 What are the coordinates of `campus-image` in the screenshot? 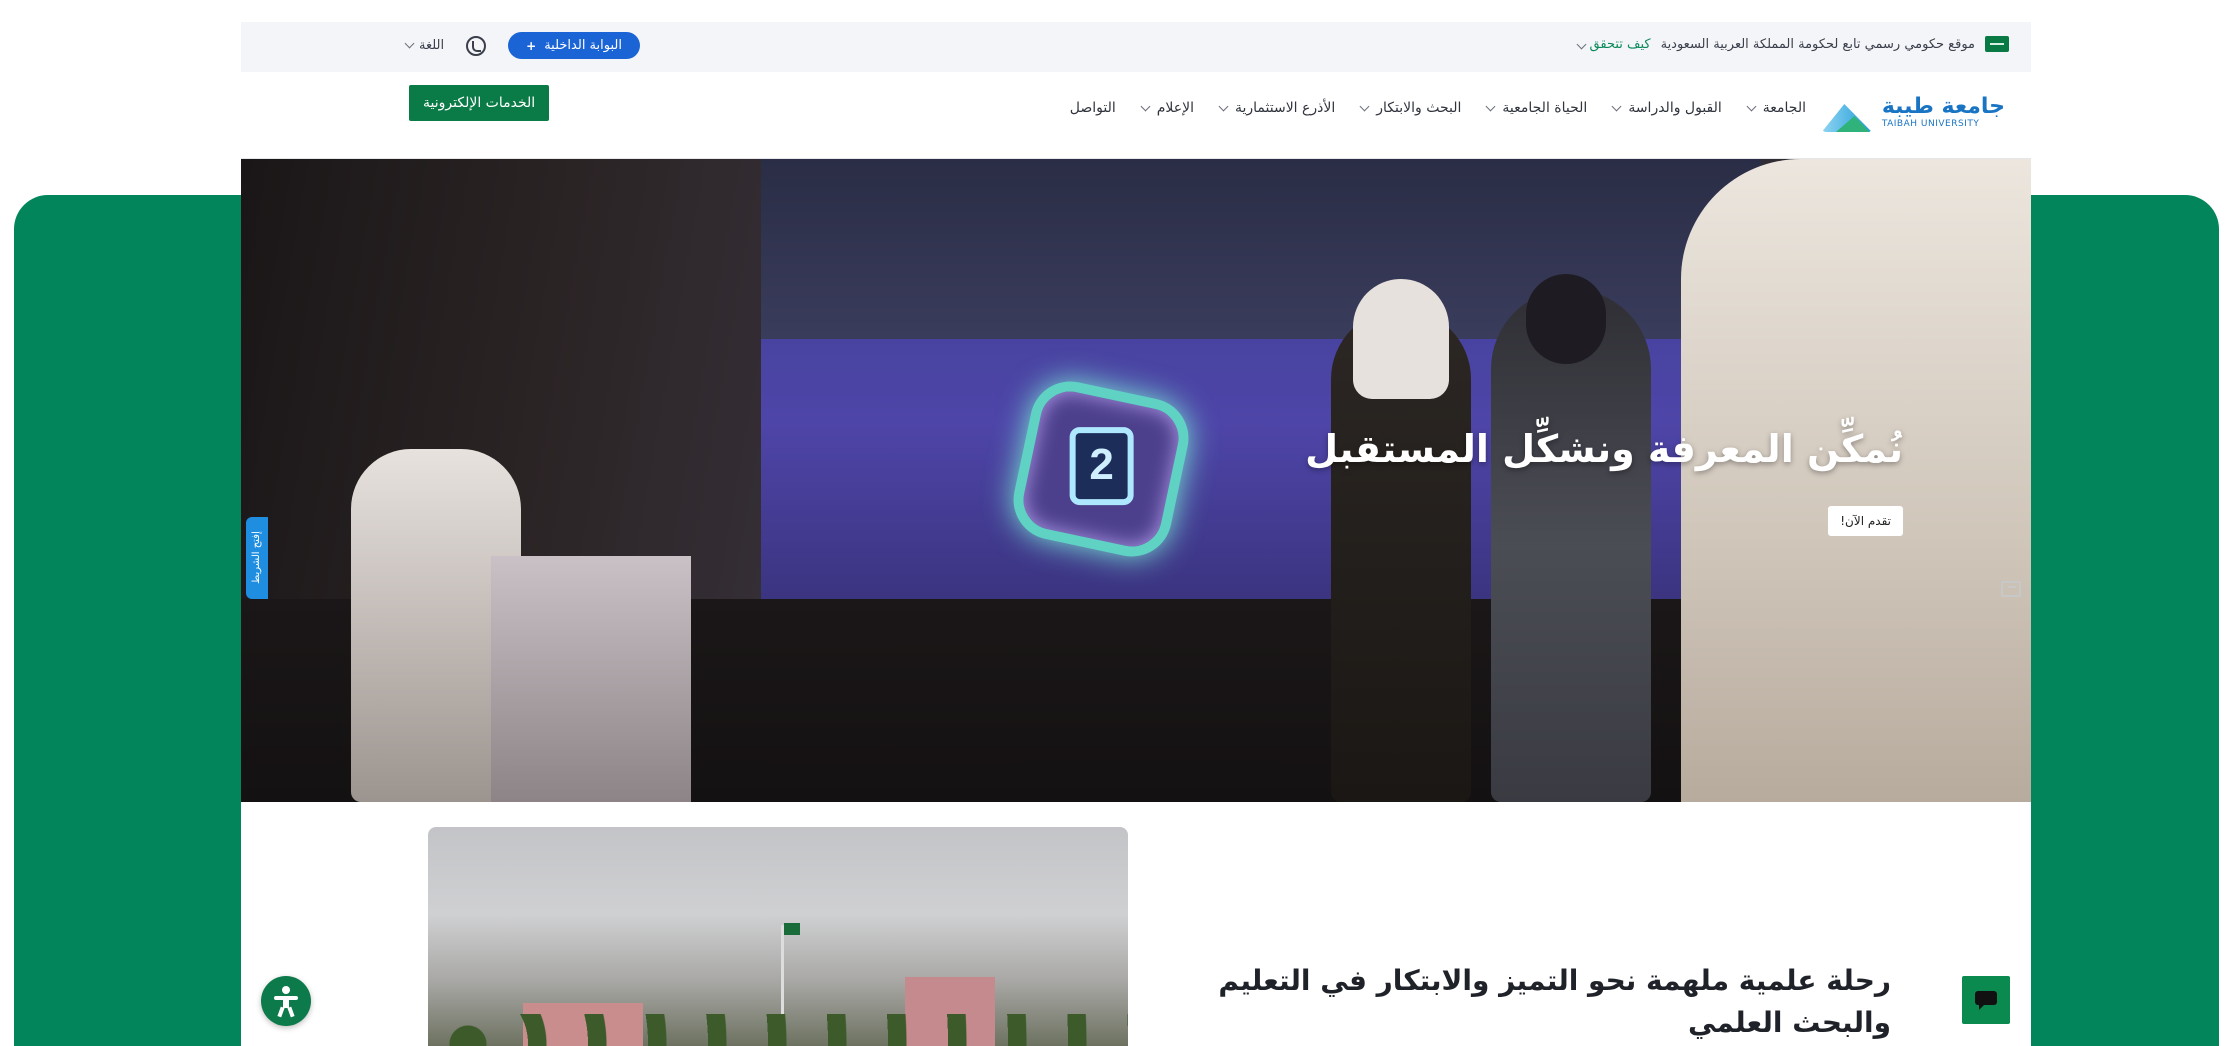 It's located at (778, 936).